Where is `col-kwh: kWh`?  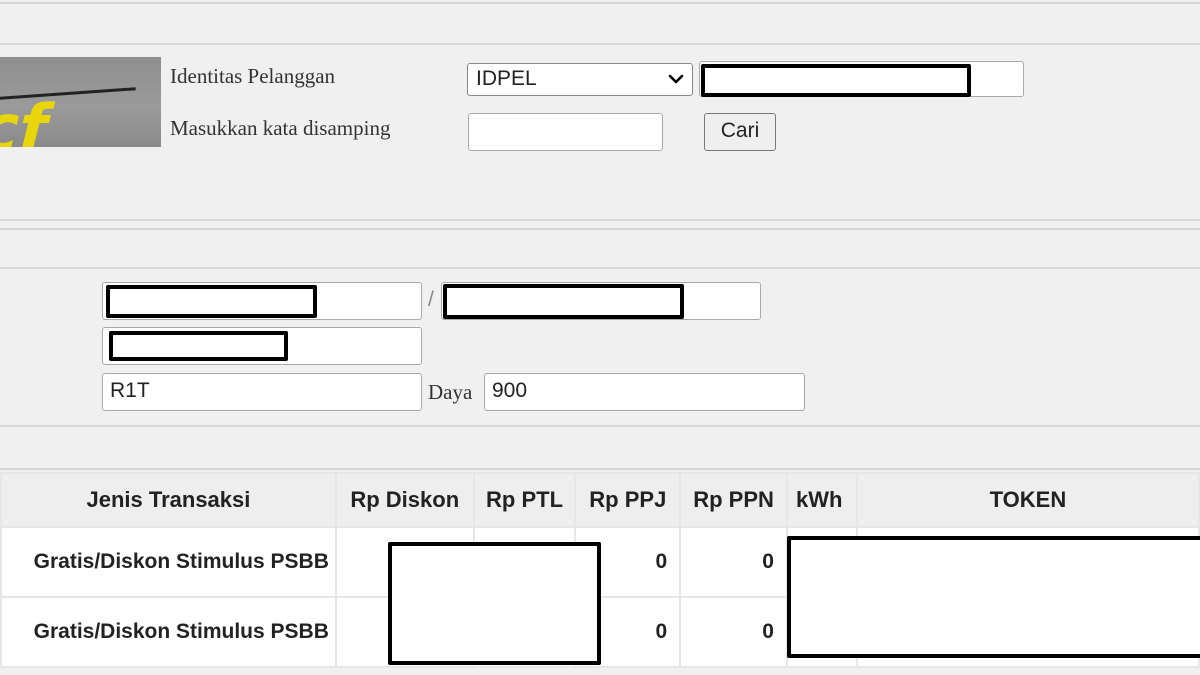
col-kwh: kWh is located at coordinates (821, 500).